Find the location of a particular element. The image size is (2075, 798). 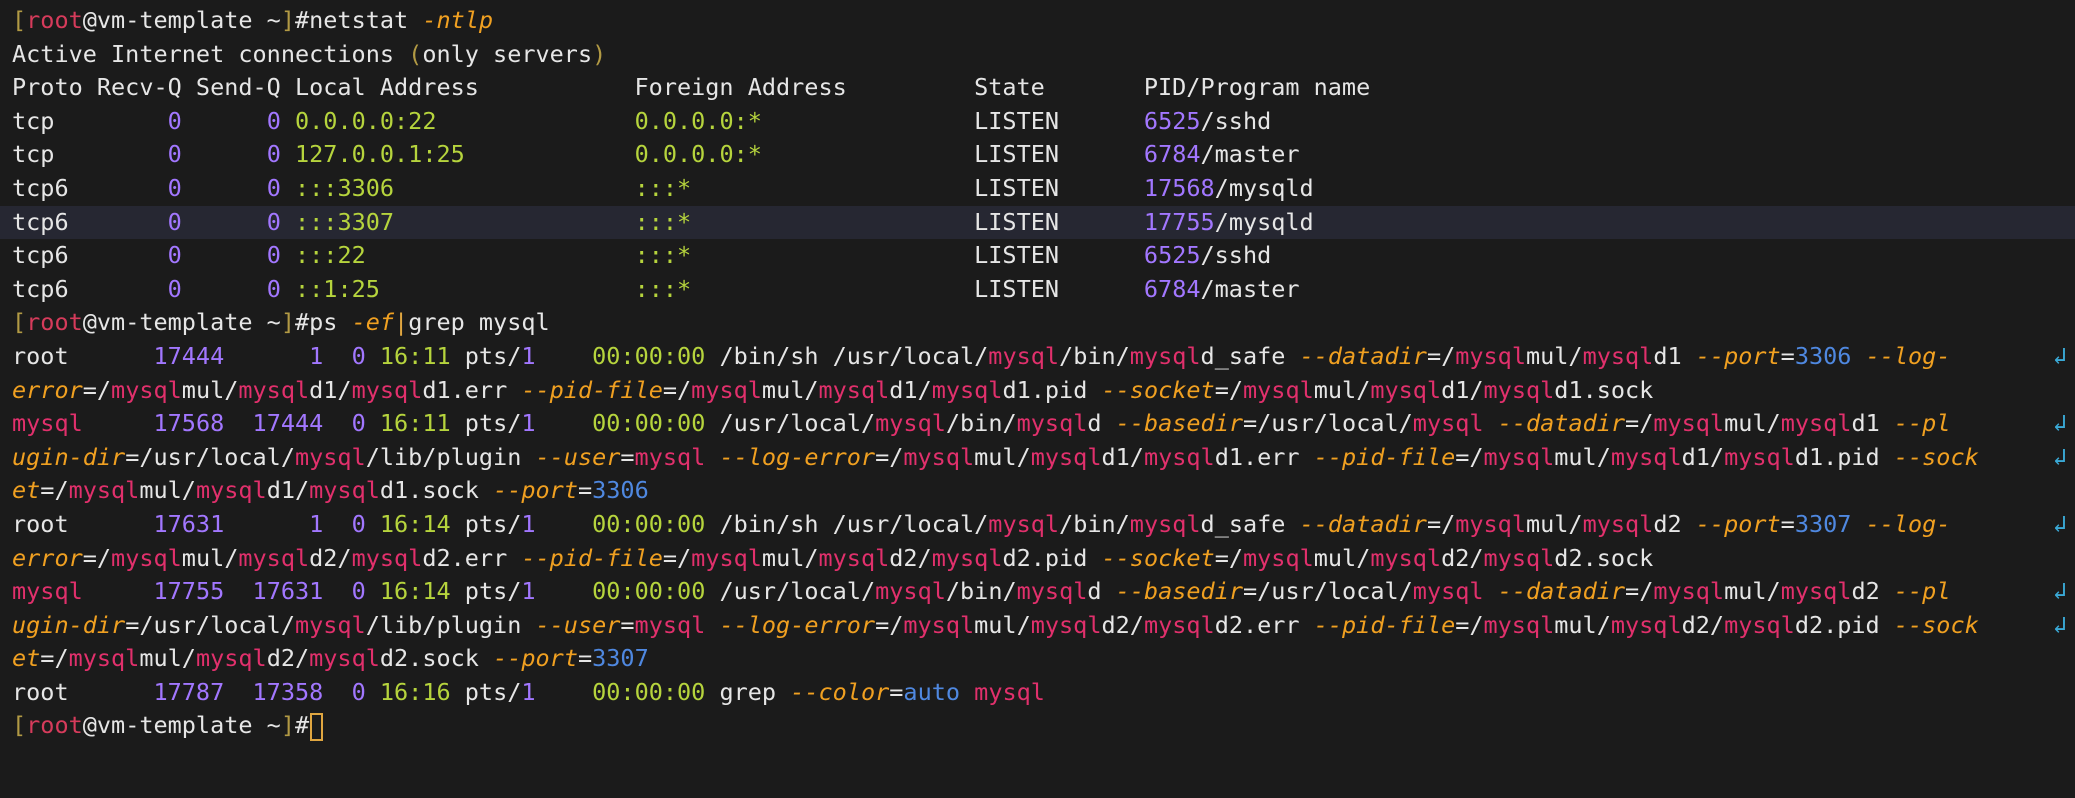

terminal-text: --socket is located at coordinates (1158, 557).